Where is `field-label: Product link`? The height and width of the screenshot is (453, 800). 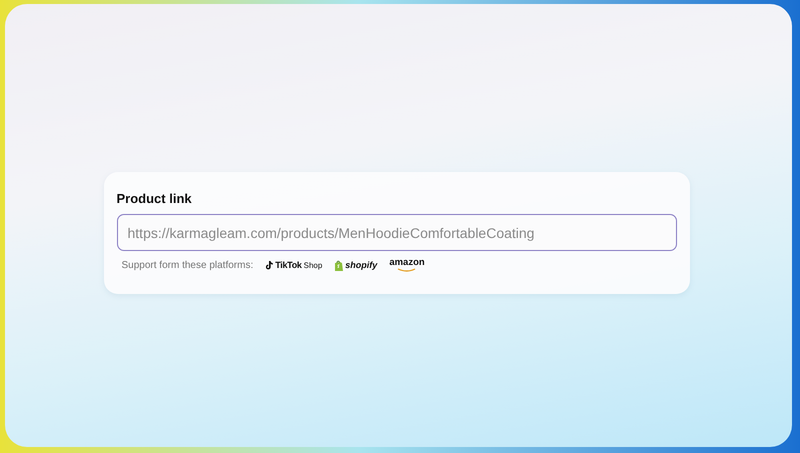
field-label: Product link is located at coordinates (154, 198).